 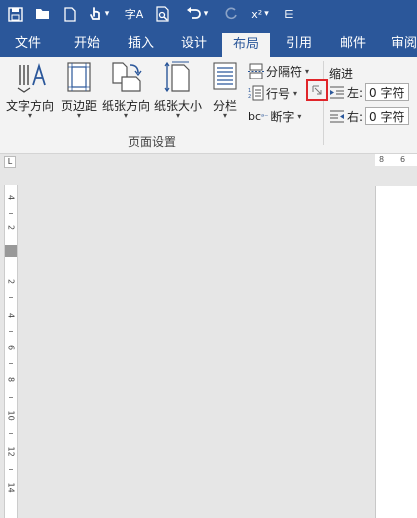 What do you see at coordinates (299, 43) in the screenshot?
I see `tab-references: 引用` at bounding box center [299, 43].